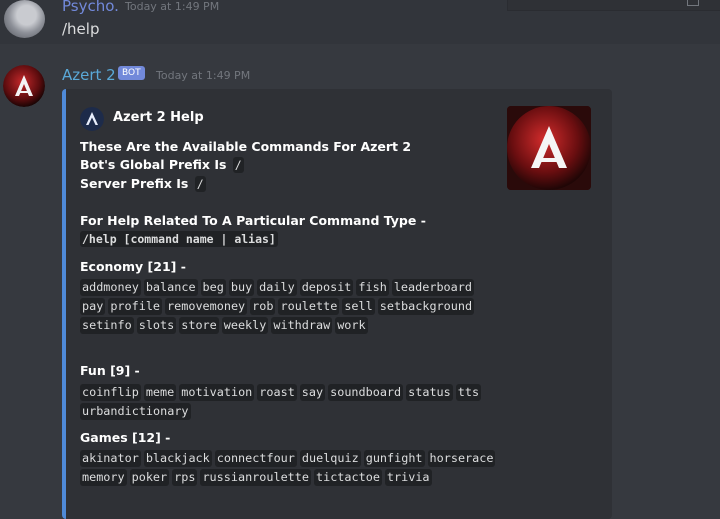  Describe the element at coordinates (330, 458) in the screenshot. I see `command-item: duelquiz` at that location.